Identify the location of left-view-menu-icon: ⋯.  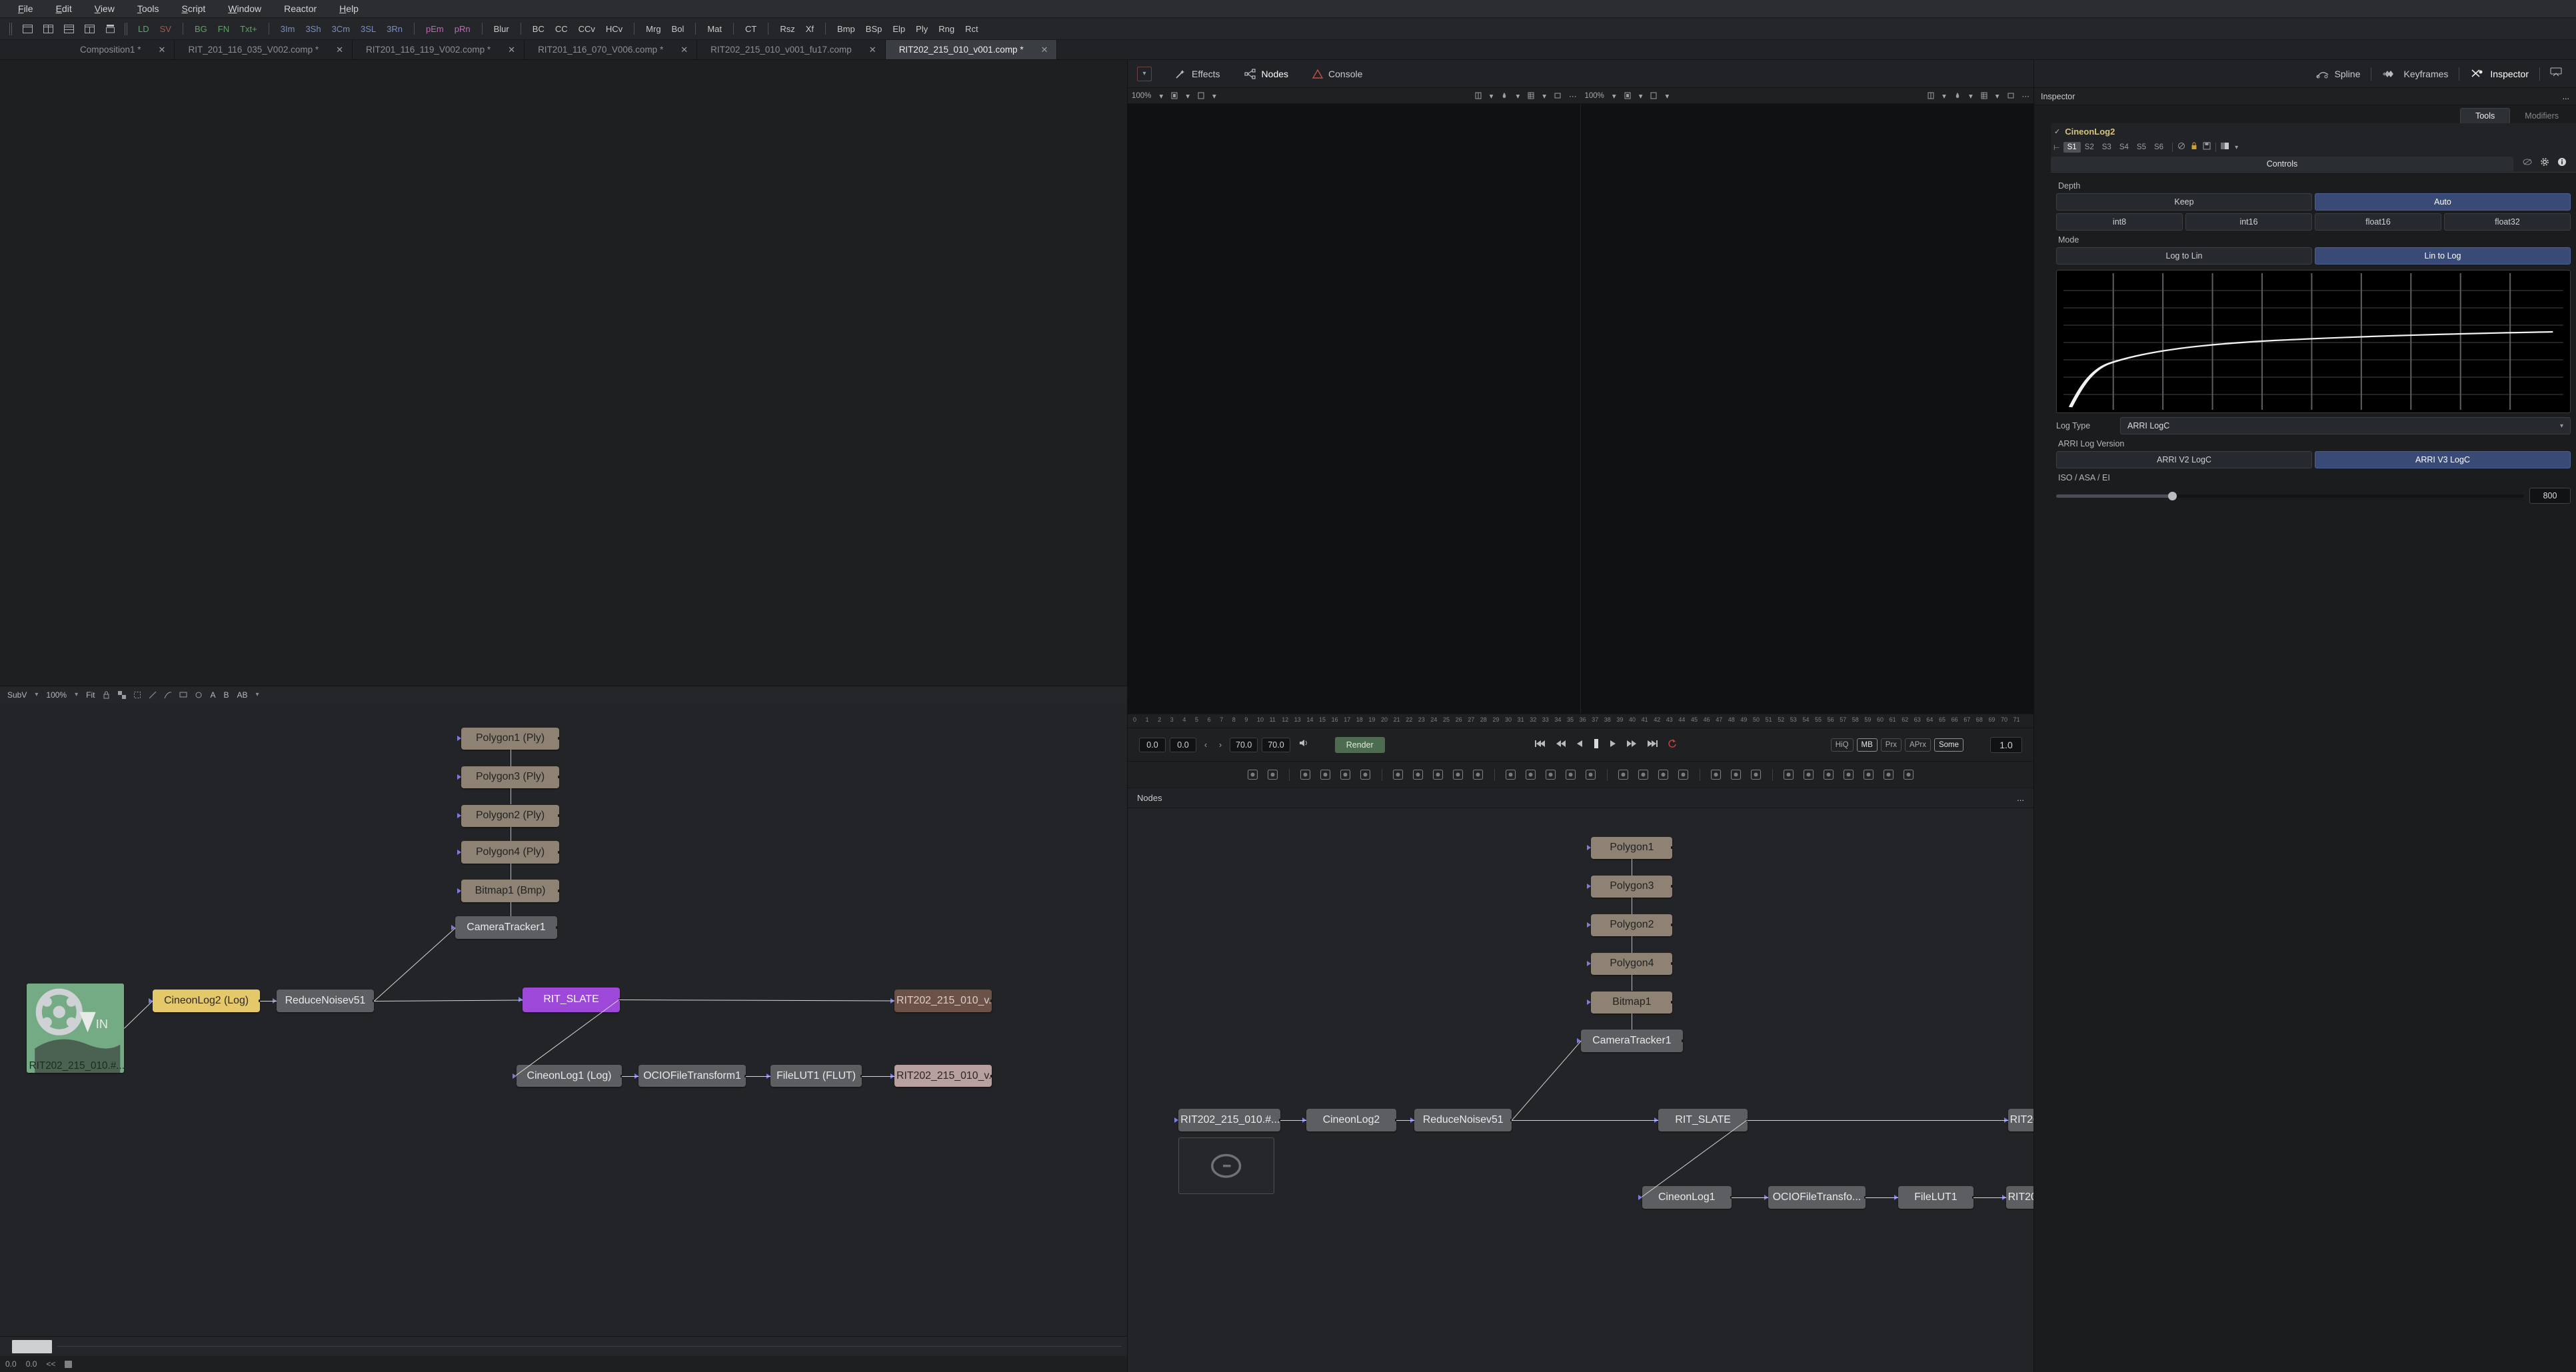
(1573, 96).